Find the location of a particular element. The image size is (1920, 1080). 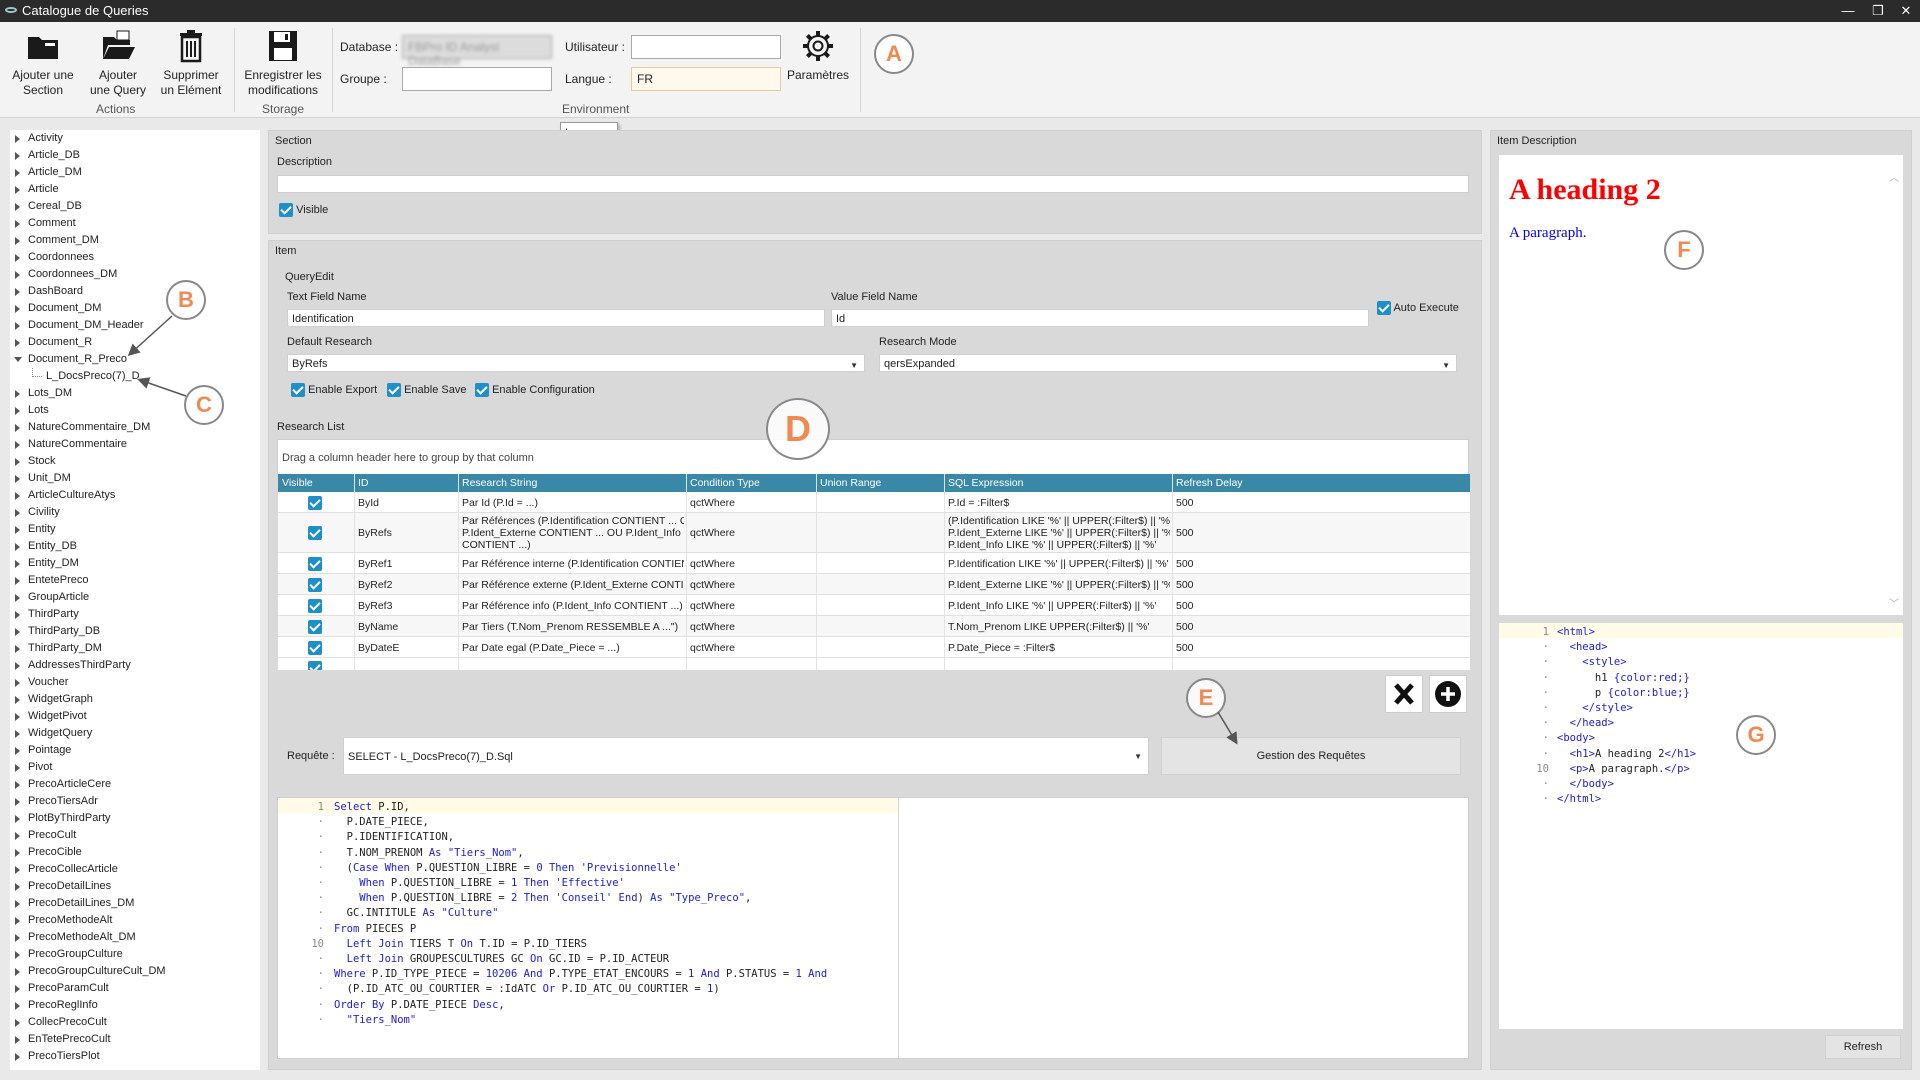

tree-item: DashBoard is located at coordinates (135, 291).